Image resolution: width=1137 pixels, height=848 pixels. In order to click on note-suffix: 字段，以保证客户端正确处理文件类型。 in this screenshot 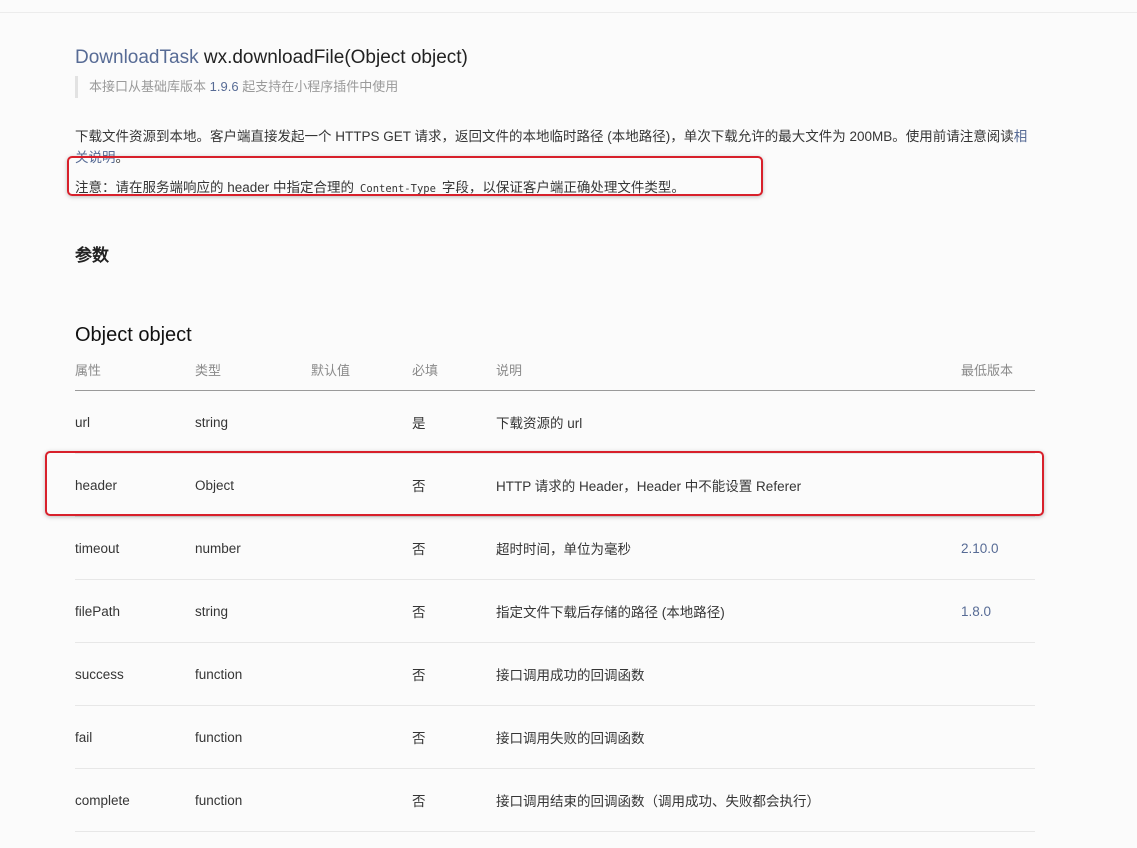, I will do `click(563, 187)`.